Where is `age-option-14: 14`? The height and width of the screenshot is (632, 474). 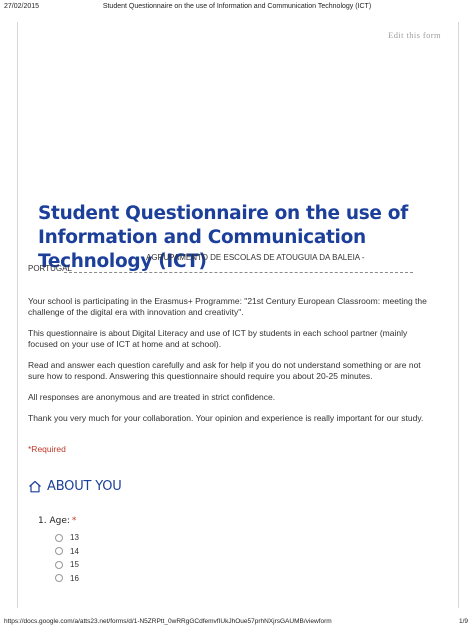 age-option-14: 14 is located at coordinates (67, 552).